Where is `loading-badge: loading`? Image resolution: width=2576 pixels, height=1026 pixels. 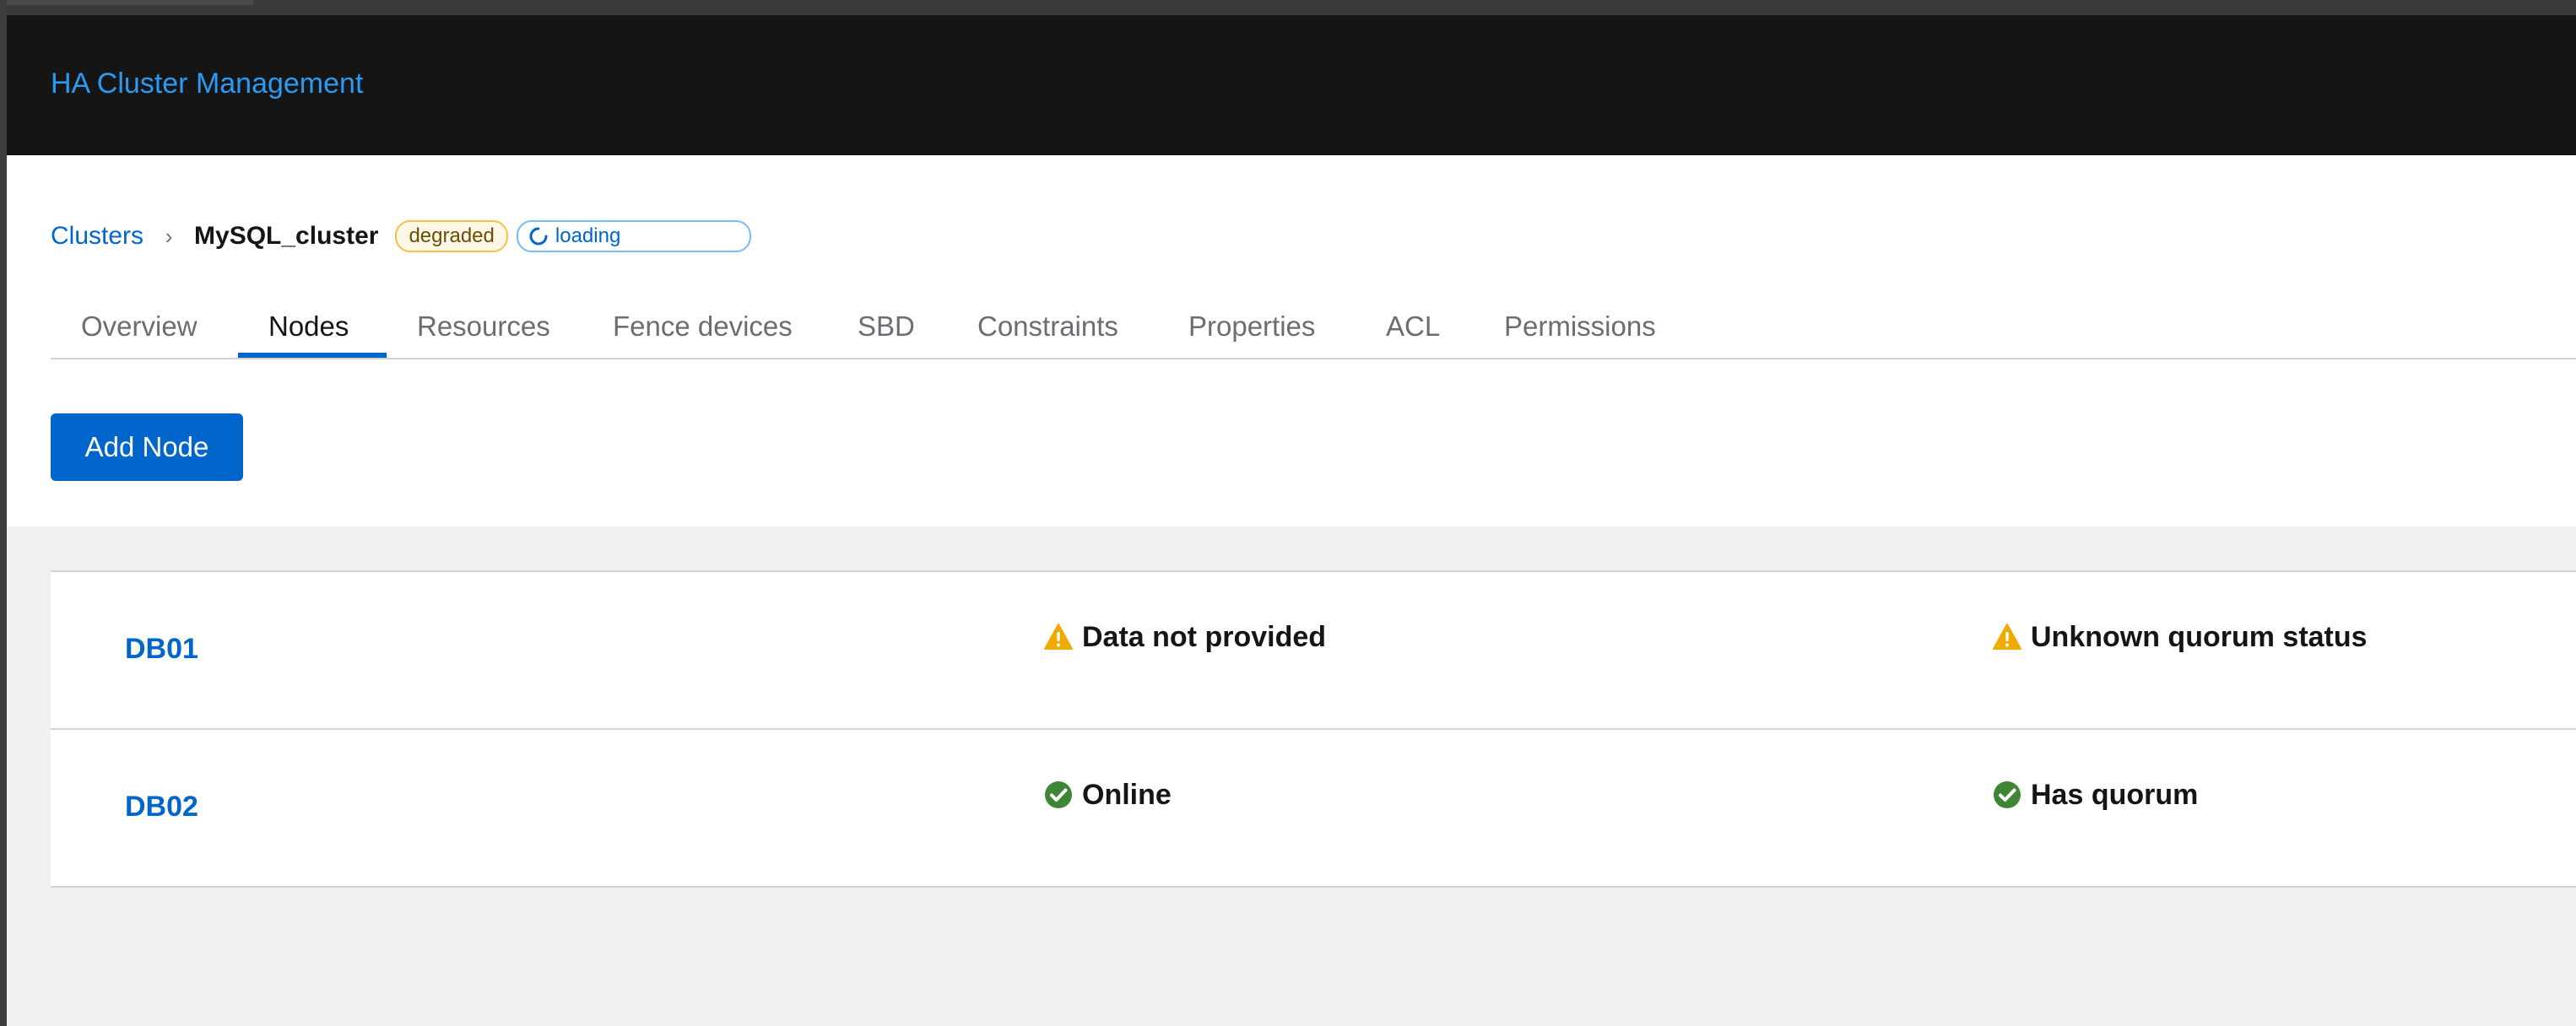 loading-badge: loading is located at coordinates (633, 236).